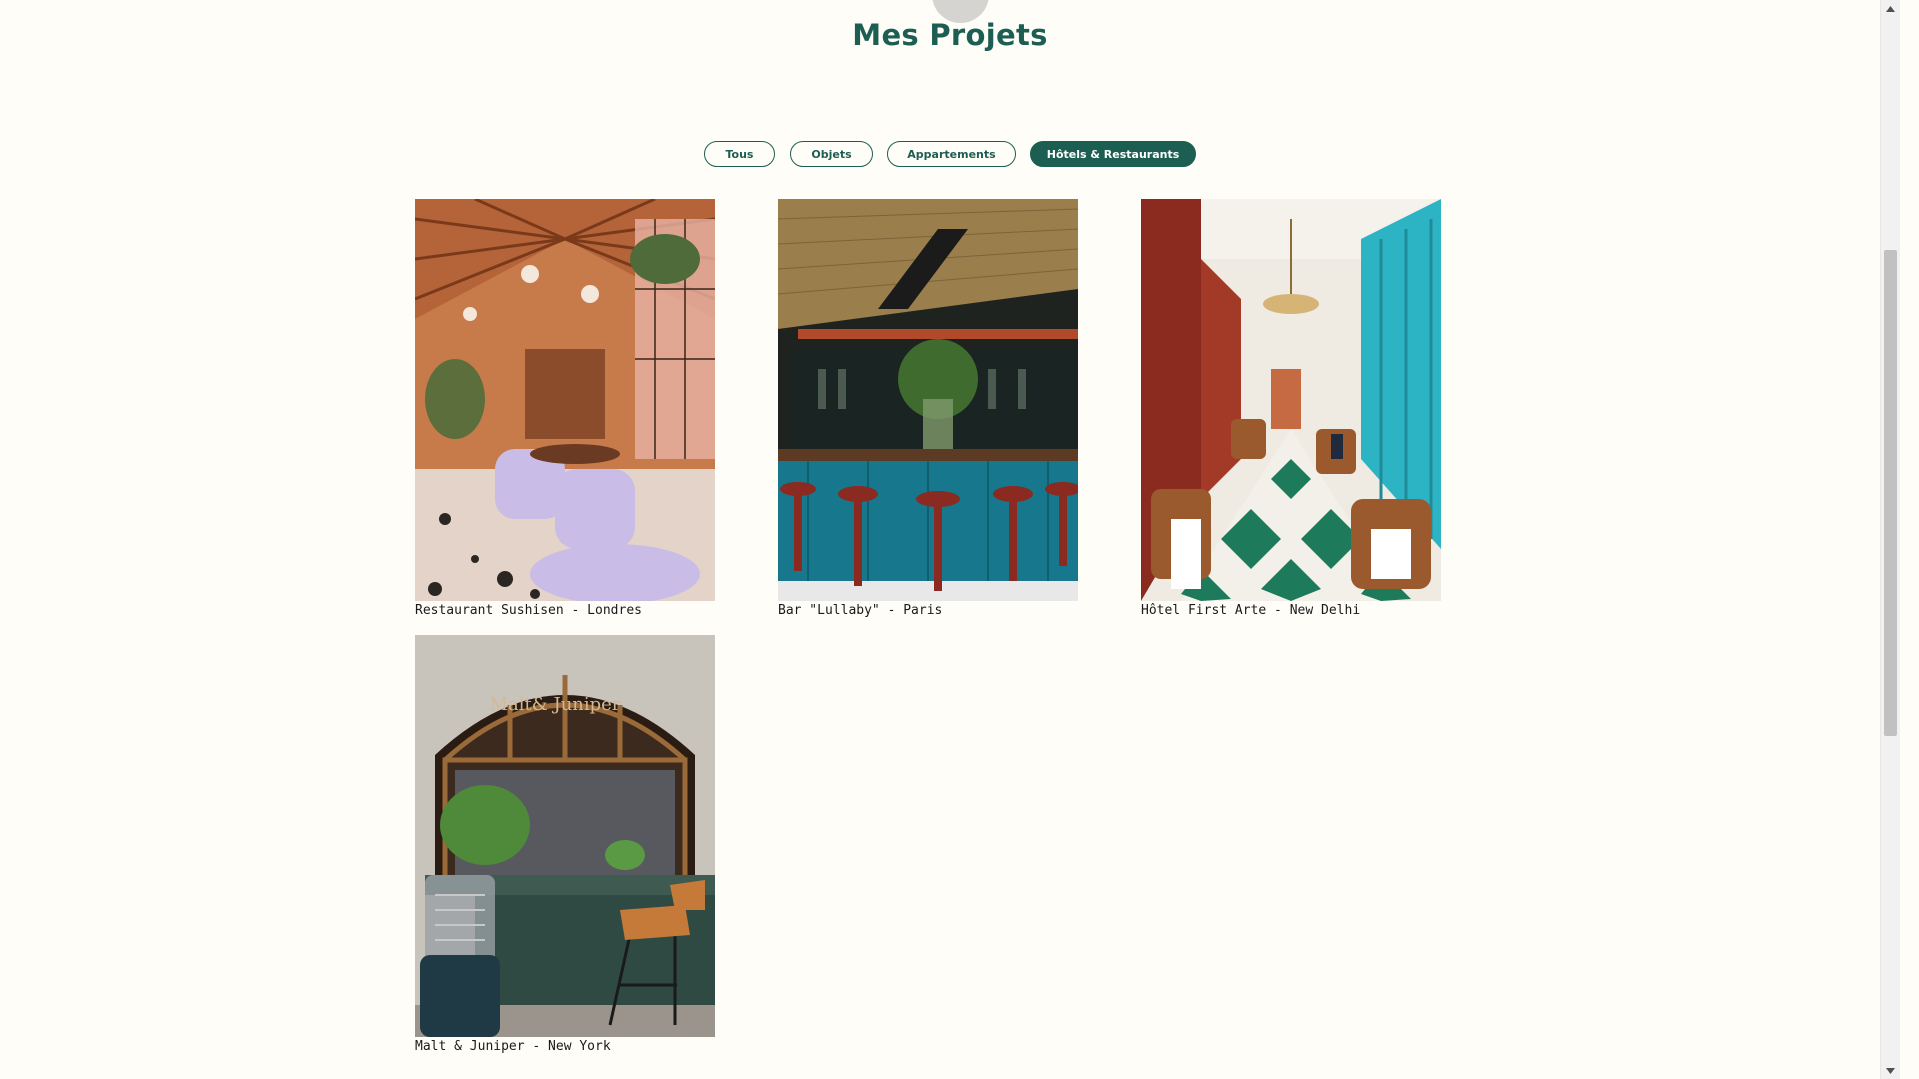 Image resolution: width=1919 pixels, height=1079 pixels. I want to click on project-caption: Malt & Juniper - New York, so click(565, 1046).